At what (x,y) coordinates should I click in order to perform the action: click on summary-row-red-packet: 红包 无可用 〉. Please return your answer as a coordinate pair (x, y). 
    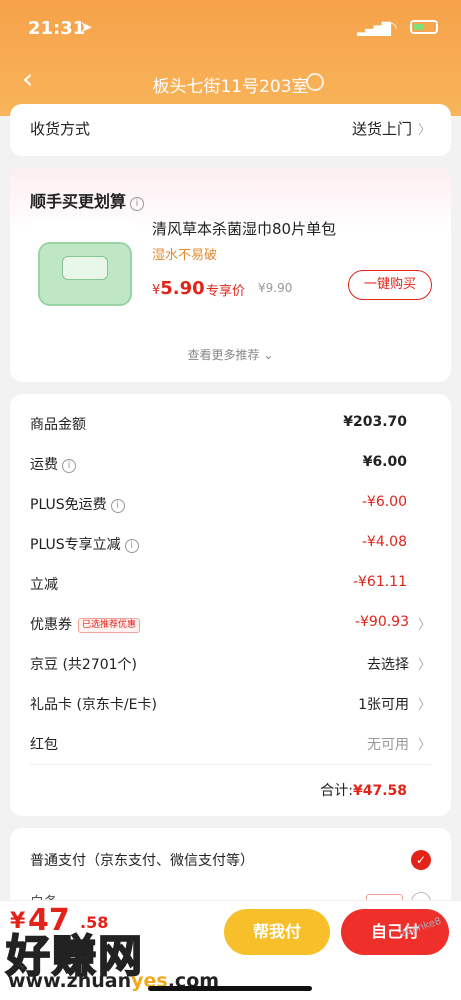
    Looking at the image, I should click on (230, 745).